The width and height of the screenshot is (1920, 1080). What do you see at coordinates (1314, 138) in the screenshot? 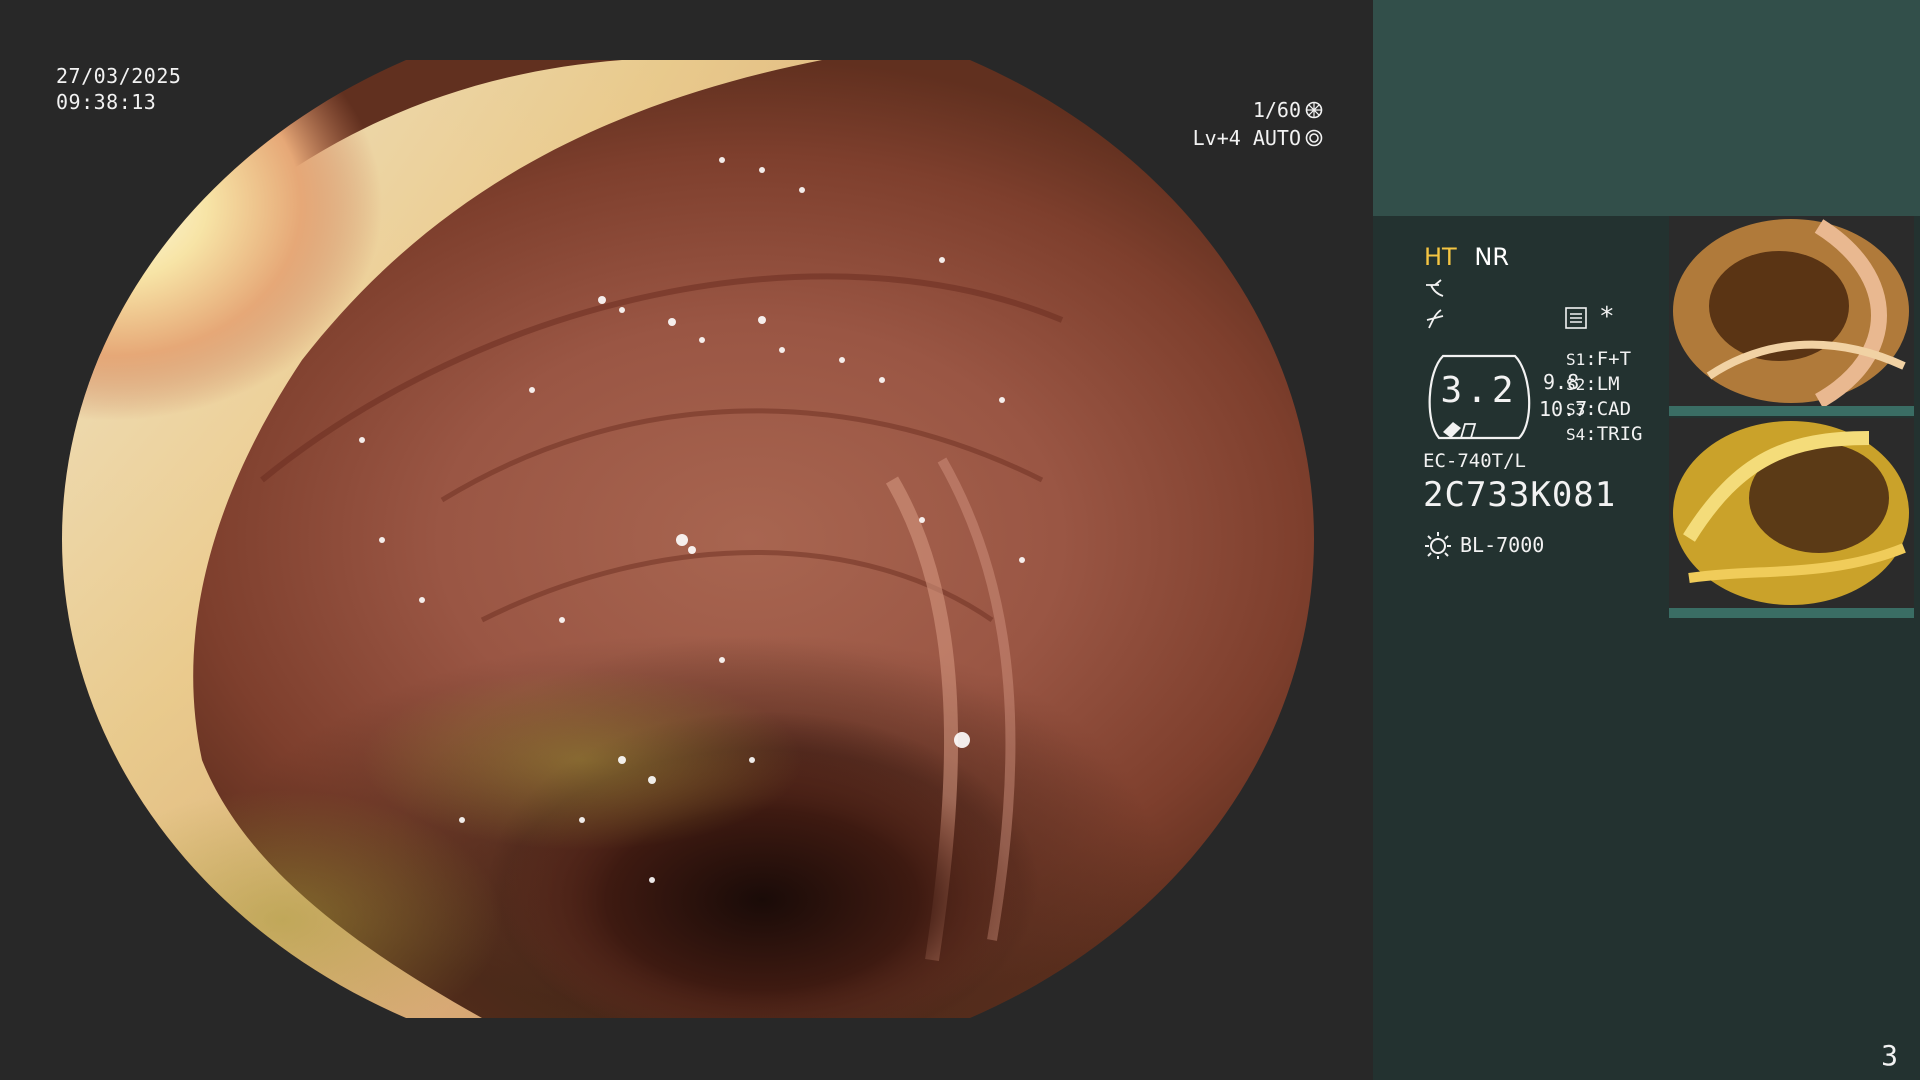
I see `auto-iris-icon` at bounding box center [1314, 138].